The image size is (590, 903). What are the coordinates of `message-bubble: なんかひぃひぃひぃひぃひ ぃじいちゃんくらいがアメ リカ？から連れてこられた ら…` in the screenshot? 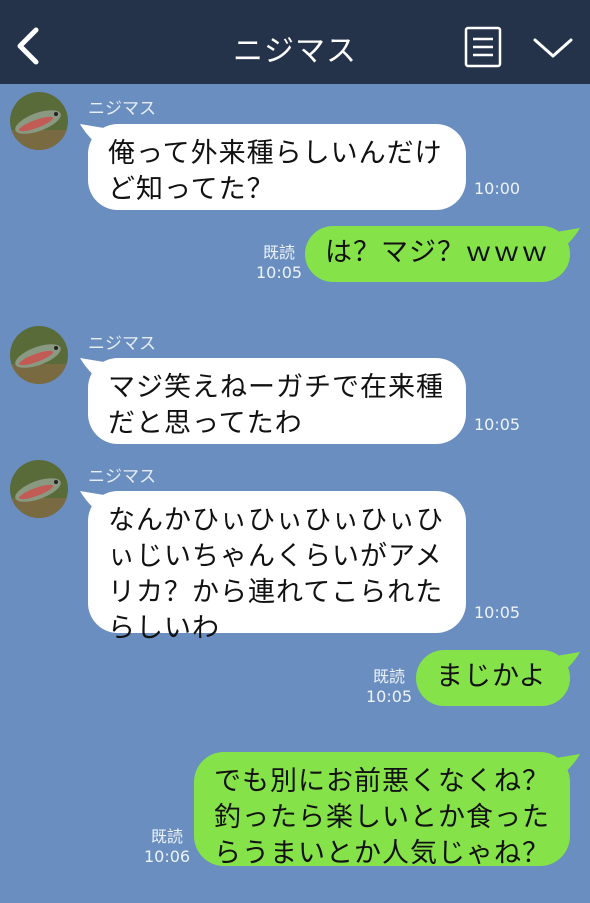 It's located at (277, 567).